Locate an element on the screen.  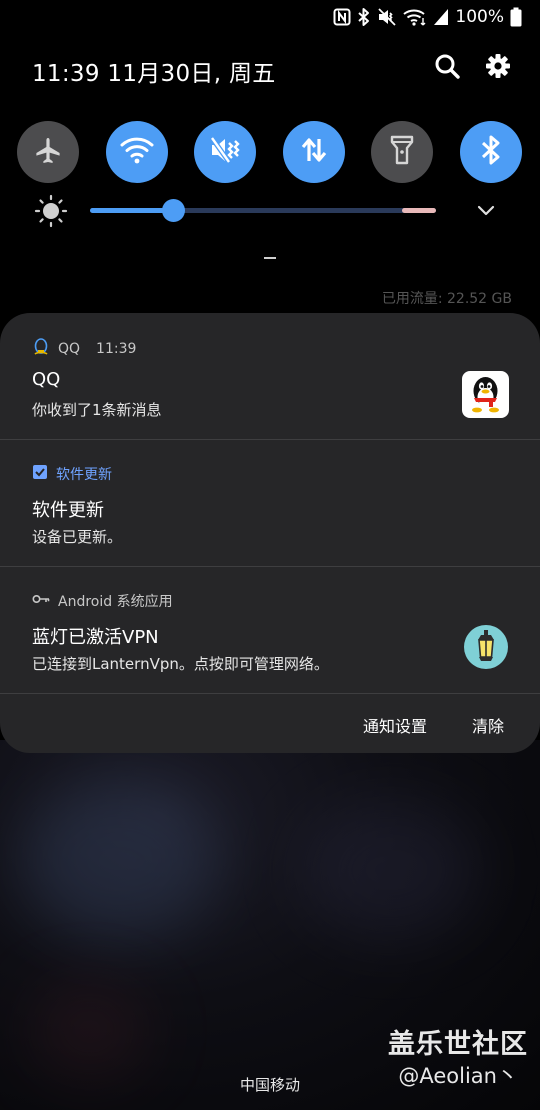
expand-button is located at coordinates (486, 210).